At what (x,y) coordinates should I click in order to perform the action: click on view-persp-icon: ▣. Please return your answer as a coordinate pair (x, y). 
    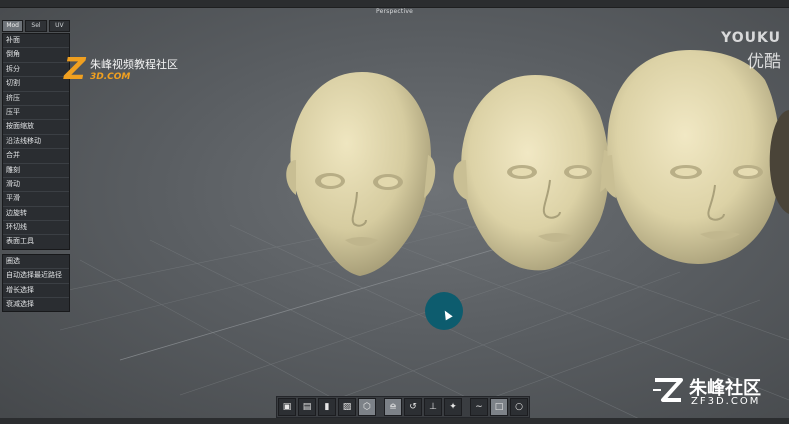
    Looking at the image, I should click on (287, 407).